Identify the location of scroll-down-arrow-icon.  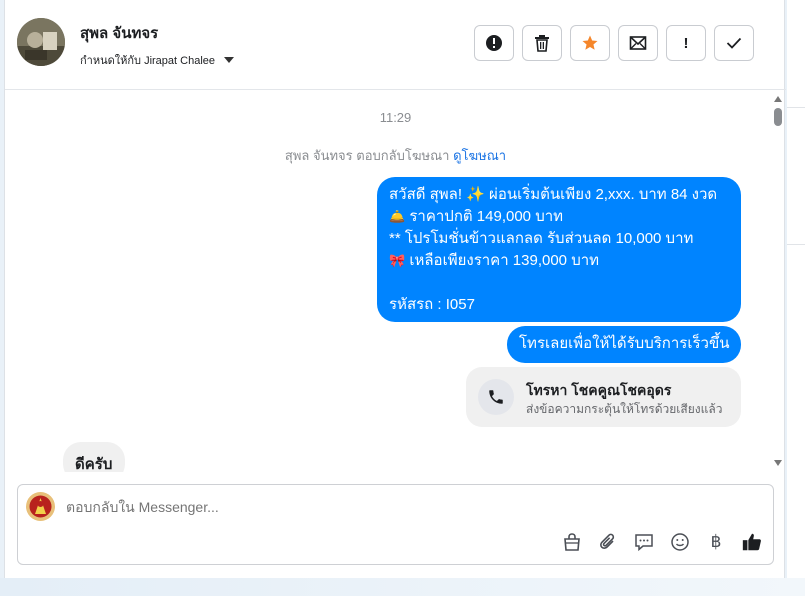
(778, 463).